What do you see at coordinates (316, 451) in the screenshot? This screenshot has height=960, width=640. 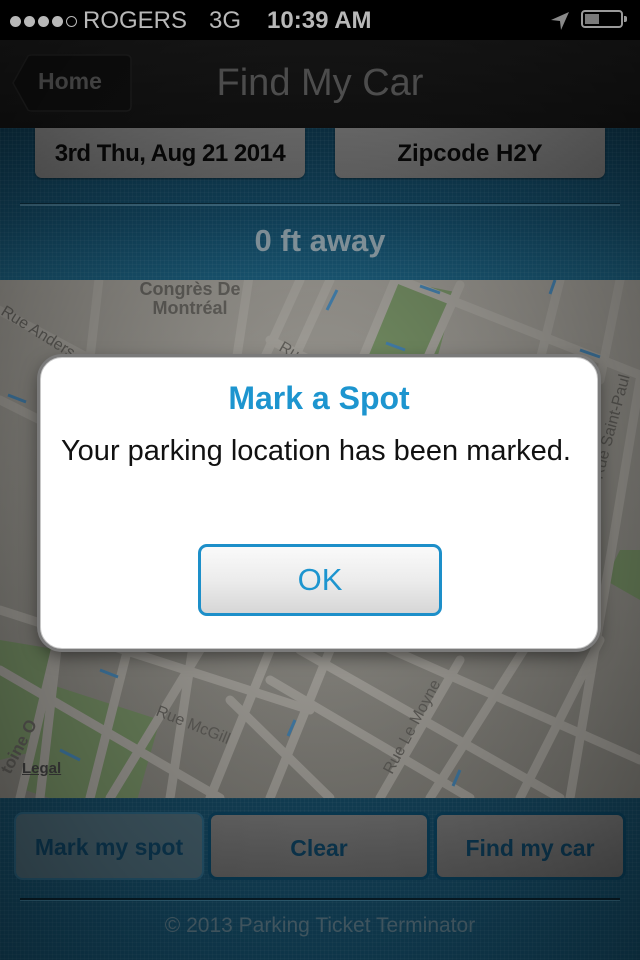 I see `alert-message: Your parking location has been marked.` at bounding box center [316, 451].